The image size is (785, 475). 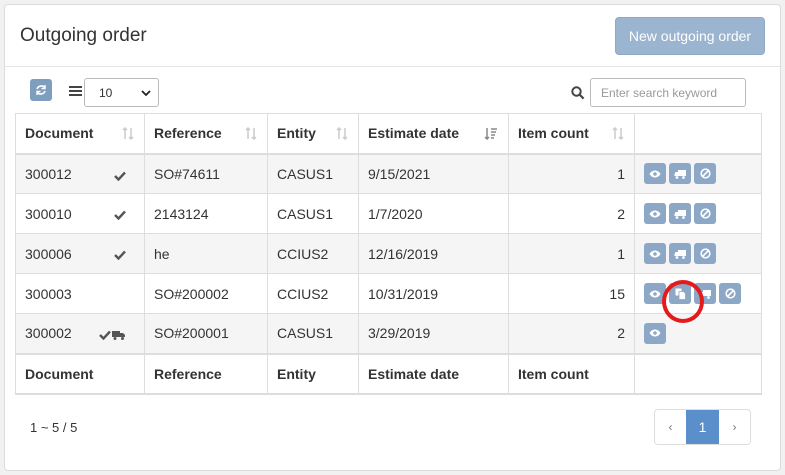 What do you see at coordinates (433, 373) in the screenshot?
I see `footer-estimate-date: Estimate date` at bounding box center [433, 373].